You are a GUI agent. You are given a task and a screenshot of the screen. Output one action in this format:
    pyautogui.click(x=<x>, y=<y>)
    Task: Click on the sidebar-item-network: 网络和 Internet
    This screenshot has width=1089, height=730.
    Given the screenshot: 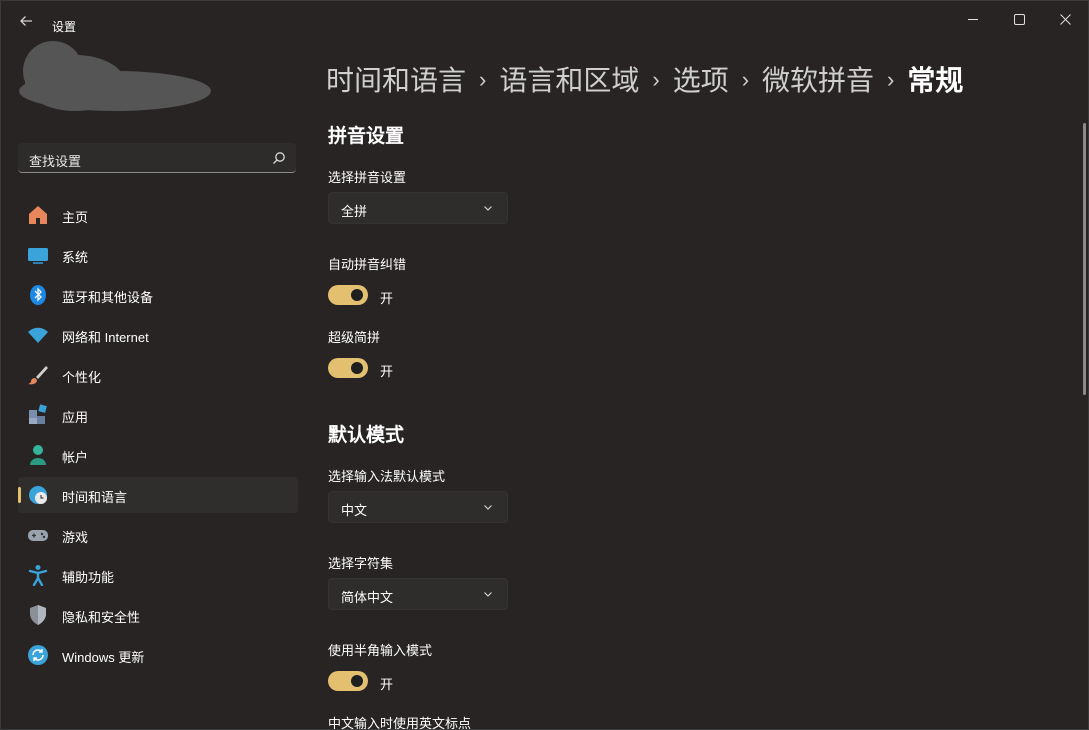 What is the action you would take?
    pyautogui.click(x=158, y=335)
    